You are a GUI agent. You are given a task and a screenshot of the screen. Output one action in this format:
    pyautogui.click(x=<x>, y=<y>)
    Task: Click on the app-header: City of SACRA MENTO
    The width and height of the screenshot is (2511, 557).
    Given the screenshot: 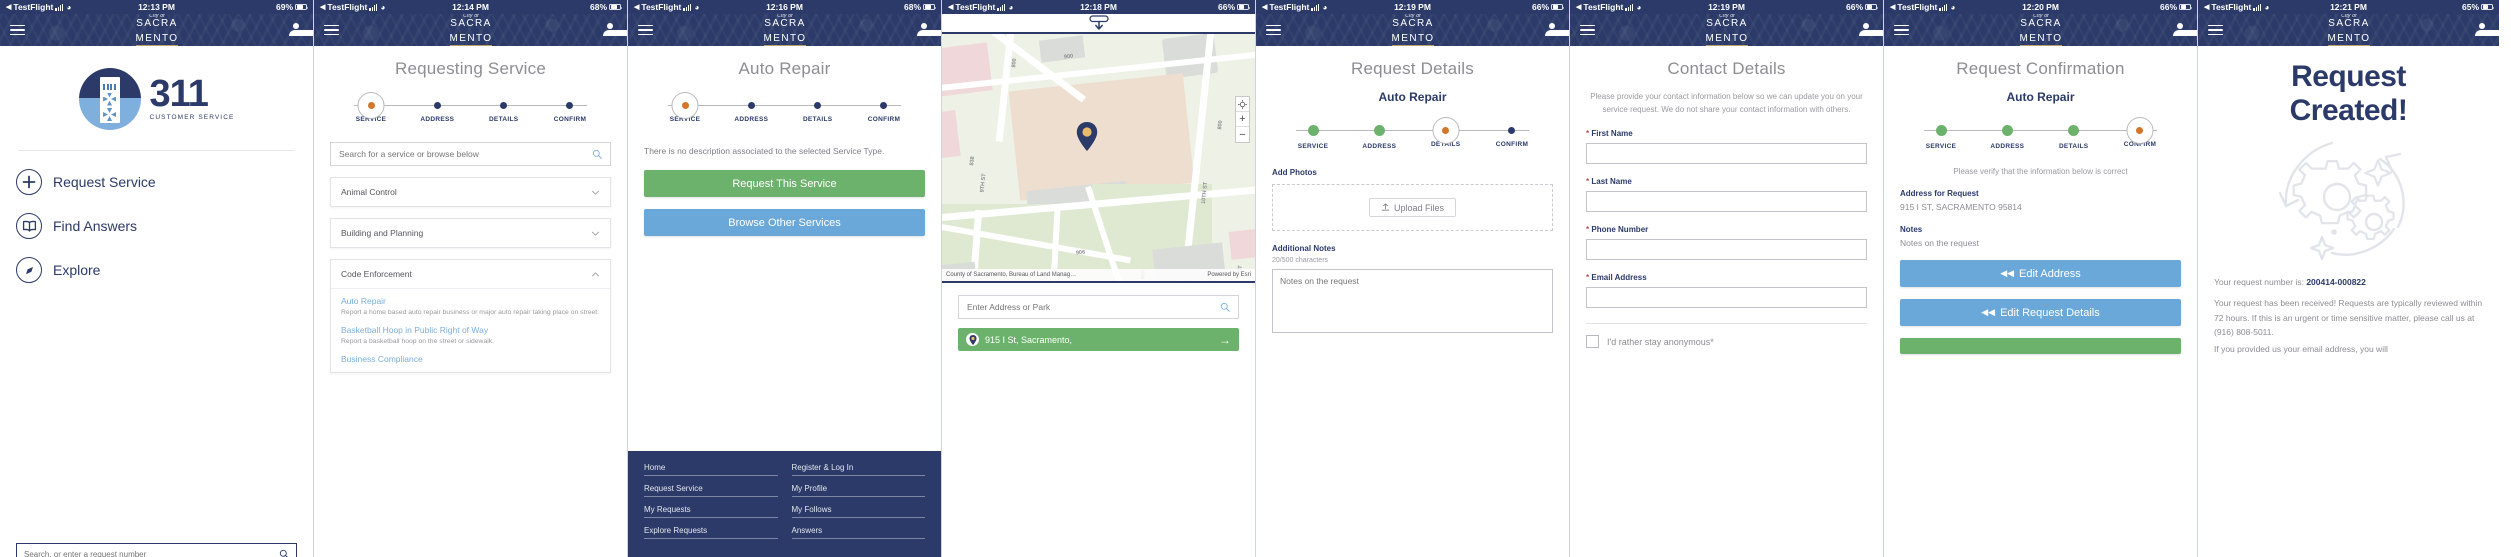 What is the action you would take?
    pyautogui.click(x=470, y=30)
    